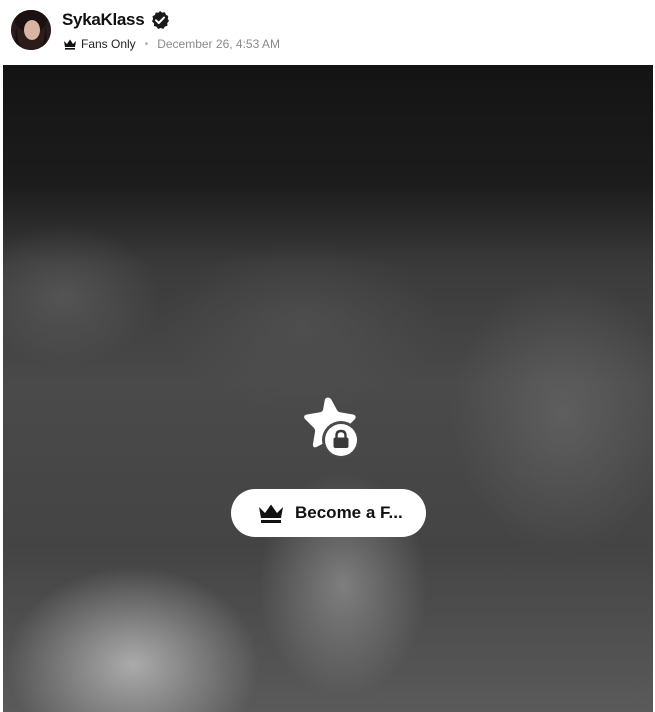  I want to click on name-row: SykaKlass, so click(116, 20).